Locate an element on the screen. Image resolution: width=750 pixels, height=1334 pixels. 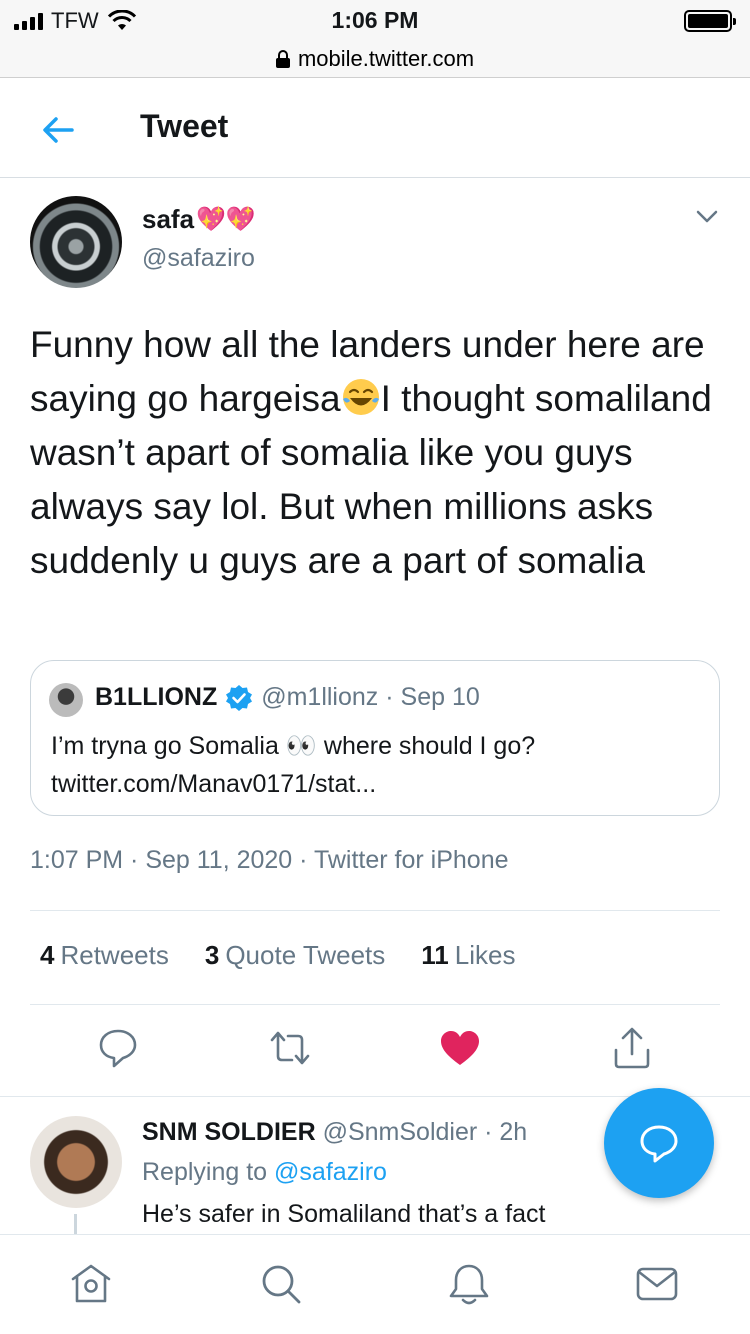
home-icon is located at coordinates (91, 1284).